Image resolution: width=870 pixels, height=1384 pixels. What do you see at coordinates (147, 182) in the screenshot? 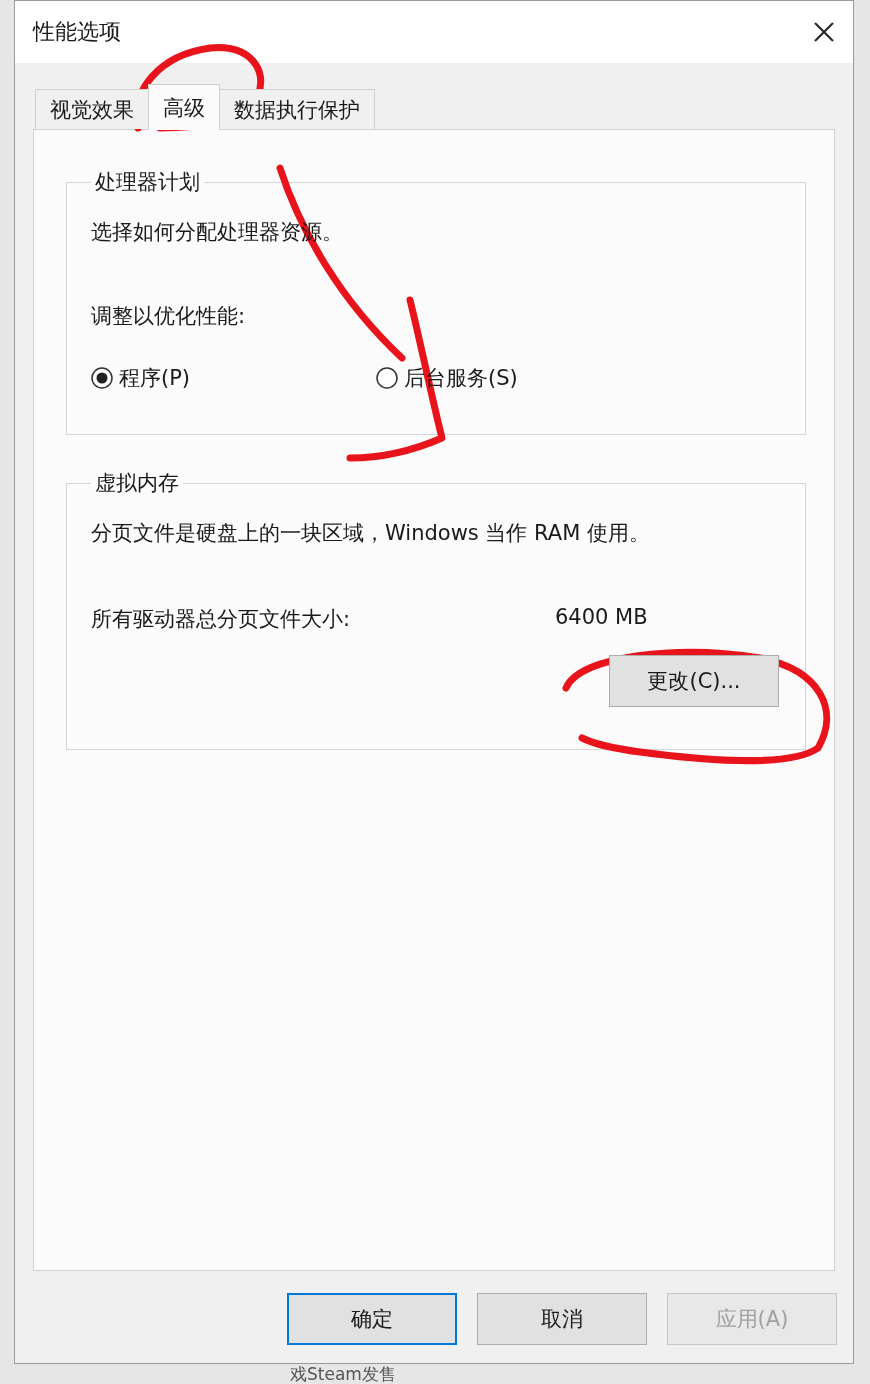
I see `group-title: 处理器计划` at bounding box center [147, 182].